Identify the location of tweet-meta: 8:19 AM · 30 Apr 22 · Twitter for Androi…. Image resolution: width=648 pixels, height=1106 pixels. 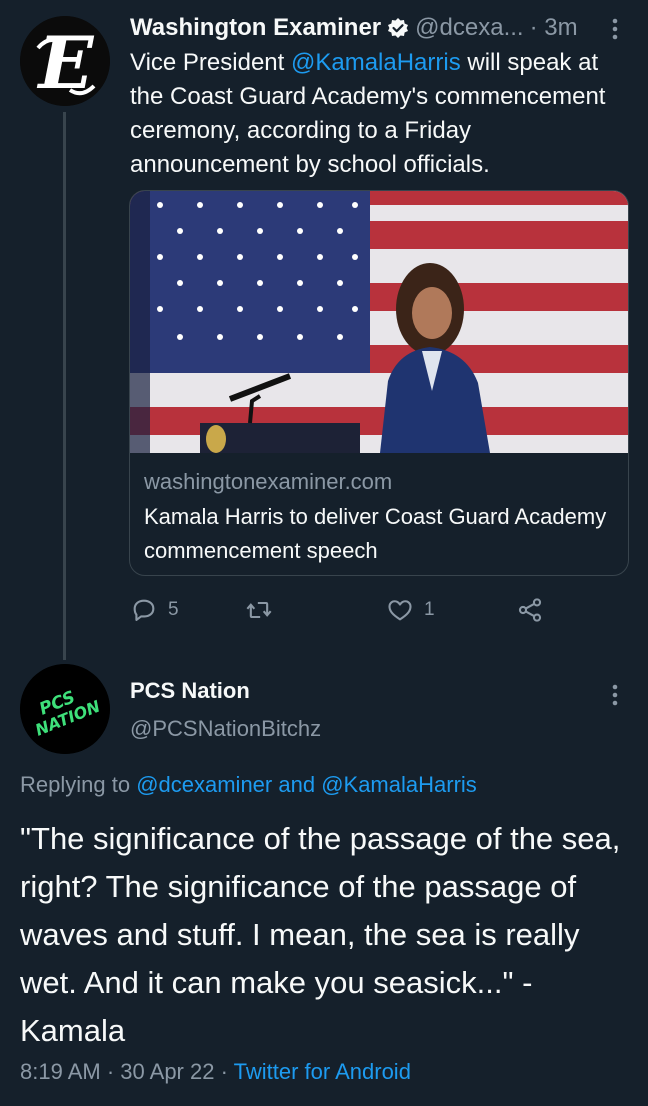
(215, 1071).